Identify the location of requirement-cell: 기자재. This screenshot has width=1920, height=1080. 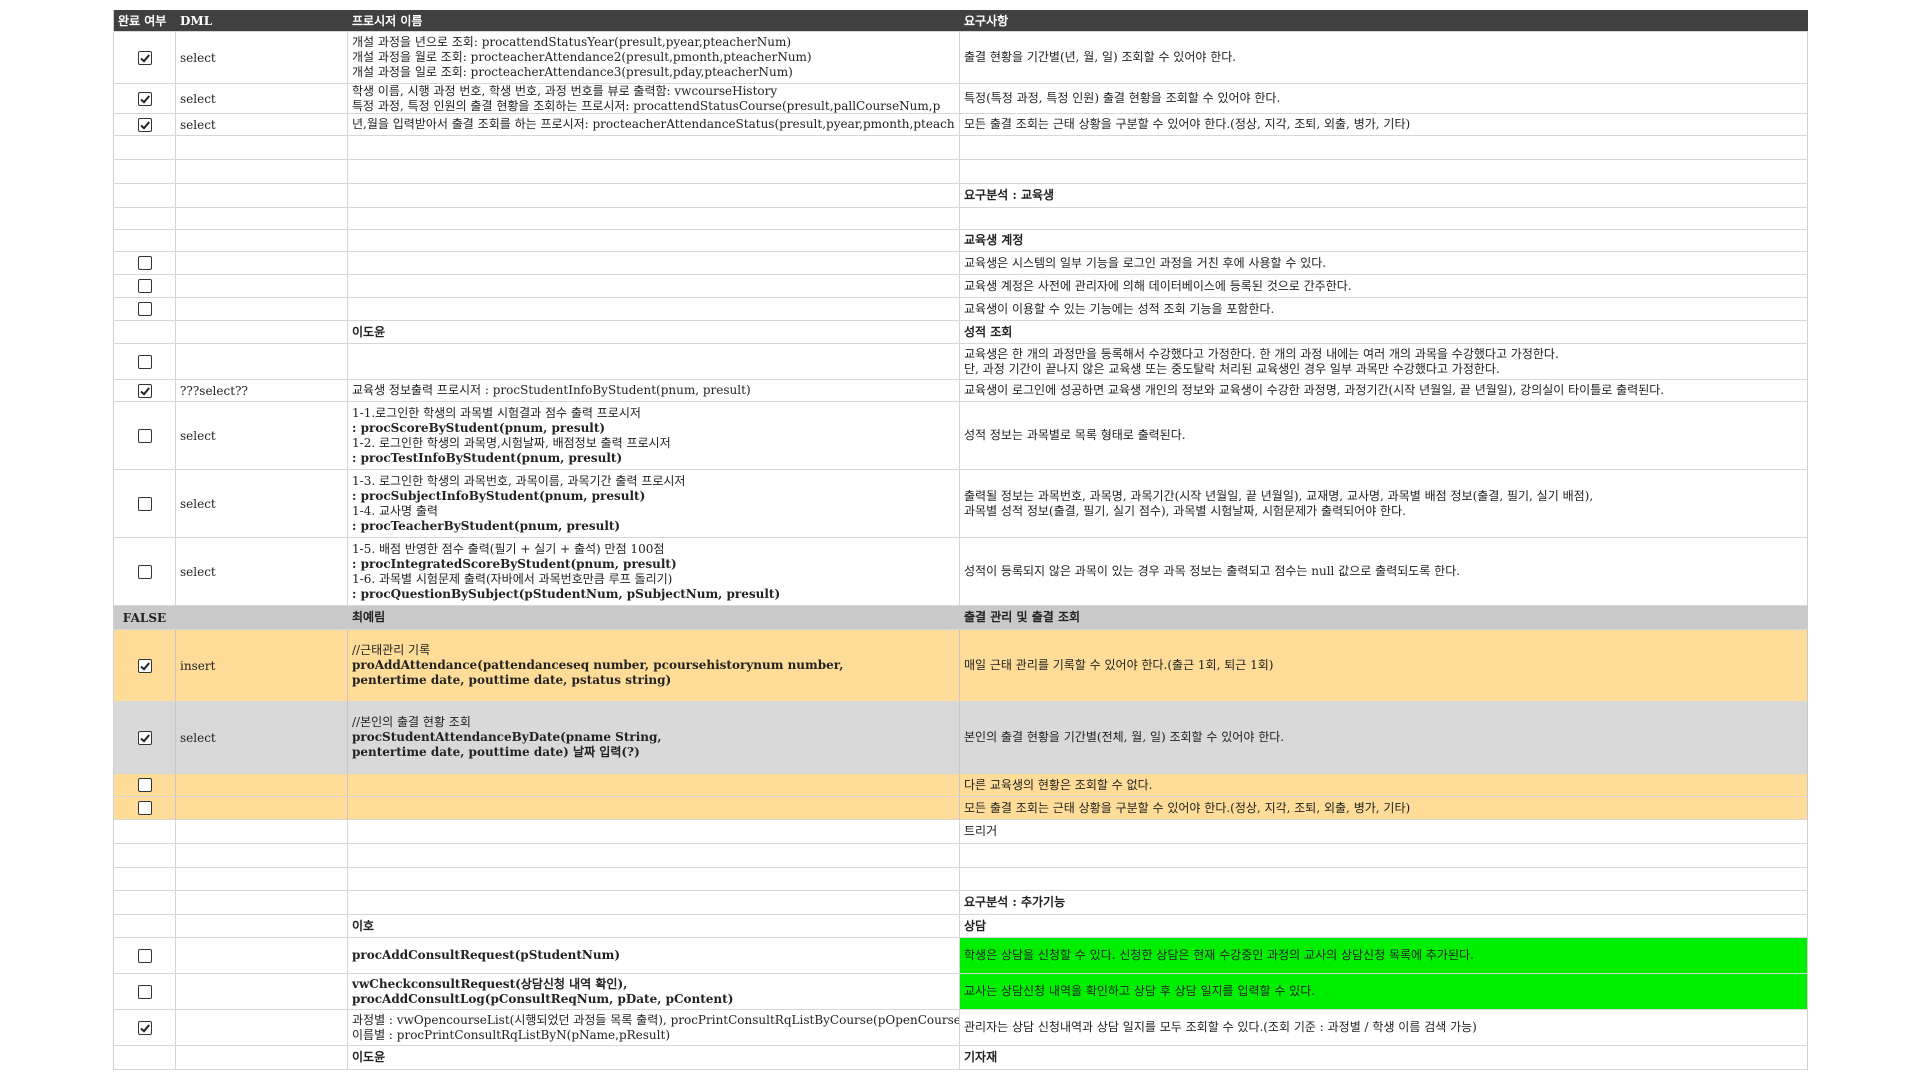
(1384, 1057).